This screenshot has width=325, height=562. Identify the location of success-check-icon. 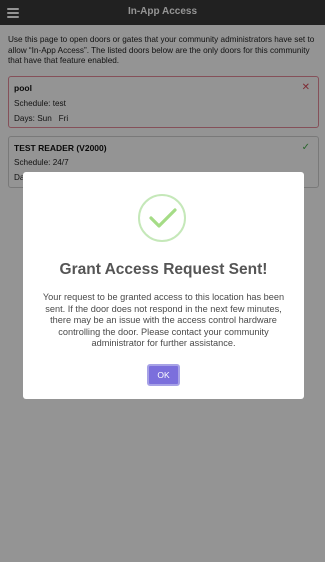
(162, 218).